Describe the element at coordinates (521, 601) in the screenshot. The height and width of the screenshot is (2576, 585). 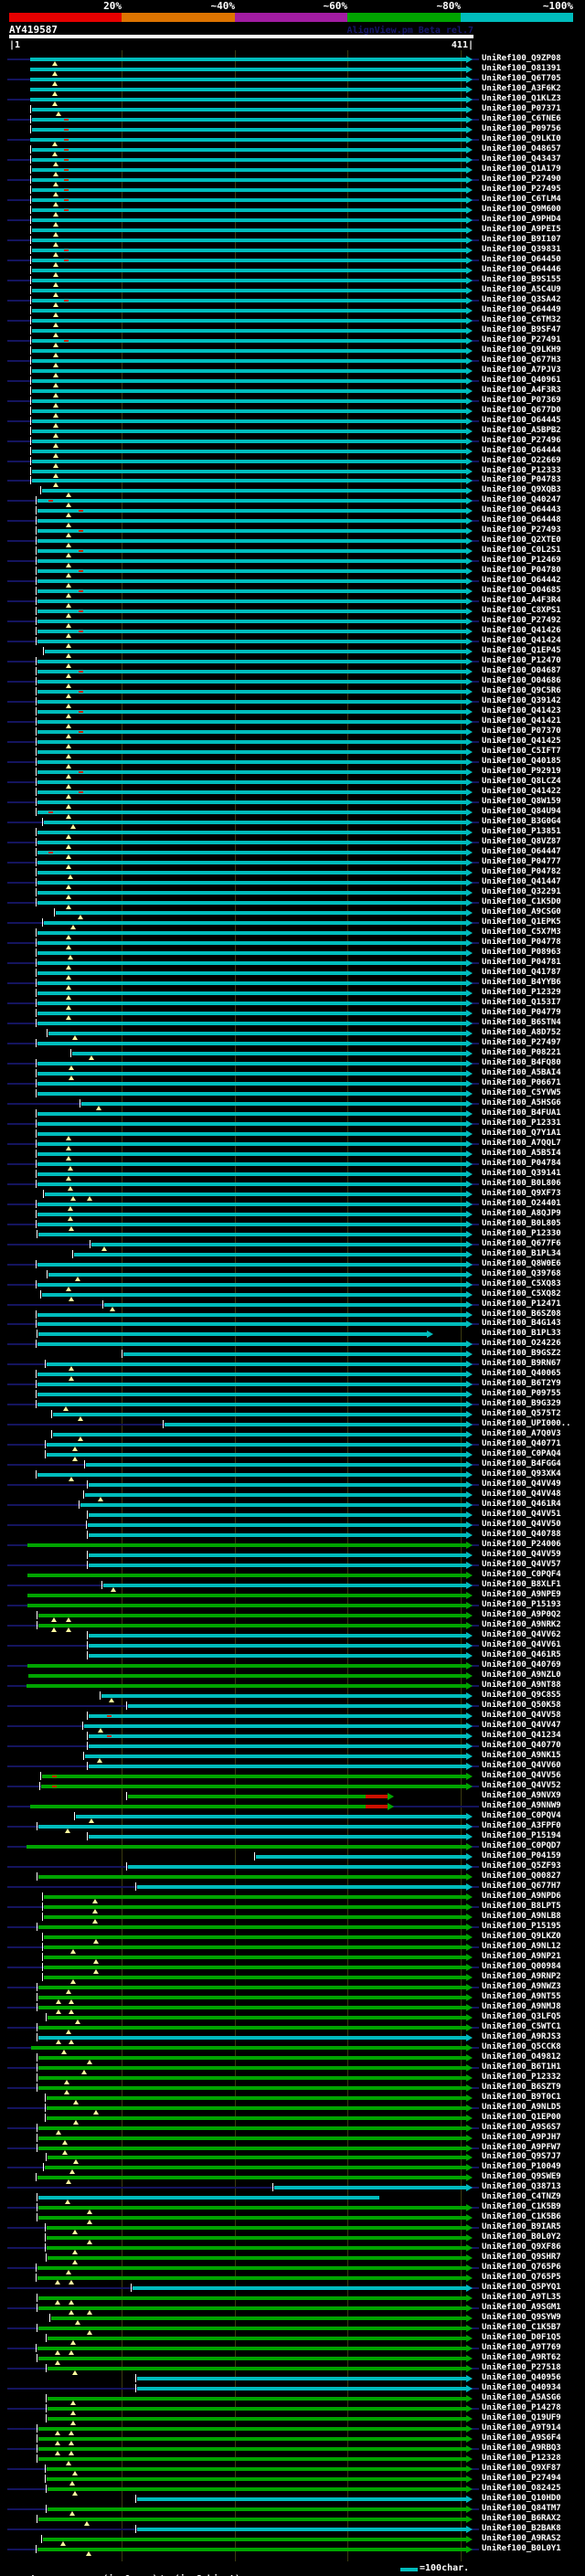
I see `hit-label: UniRef100_A4F3R4` at that location.